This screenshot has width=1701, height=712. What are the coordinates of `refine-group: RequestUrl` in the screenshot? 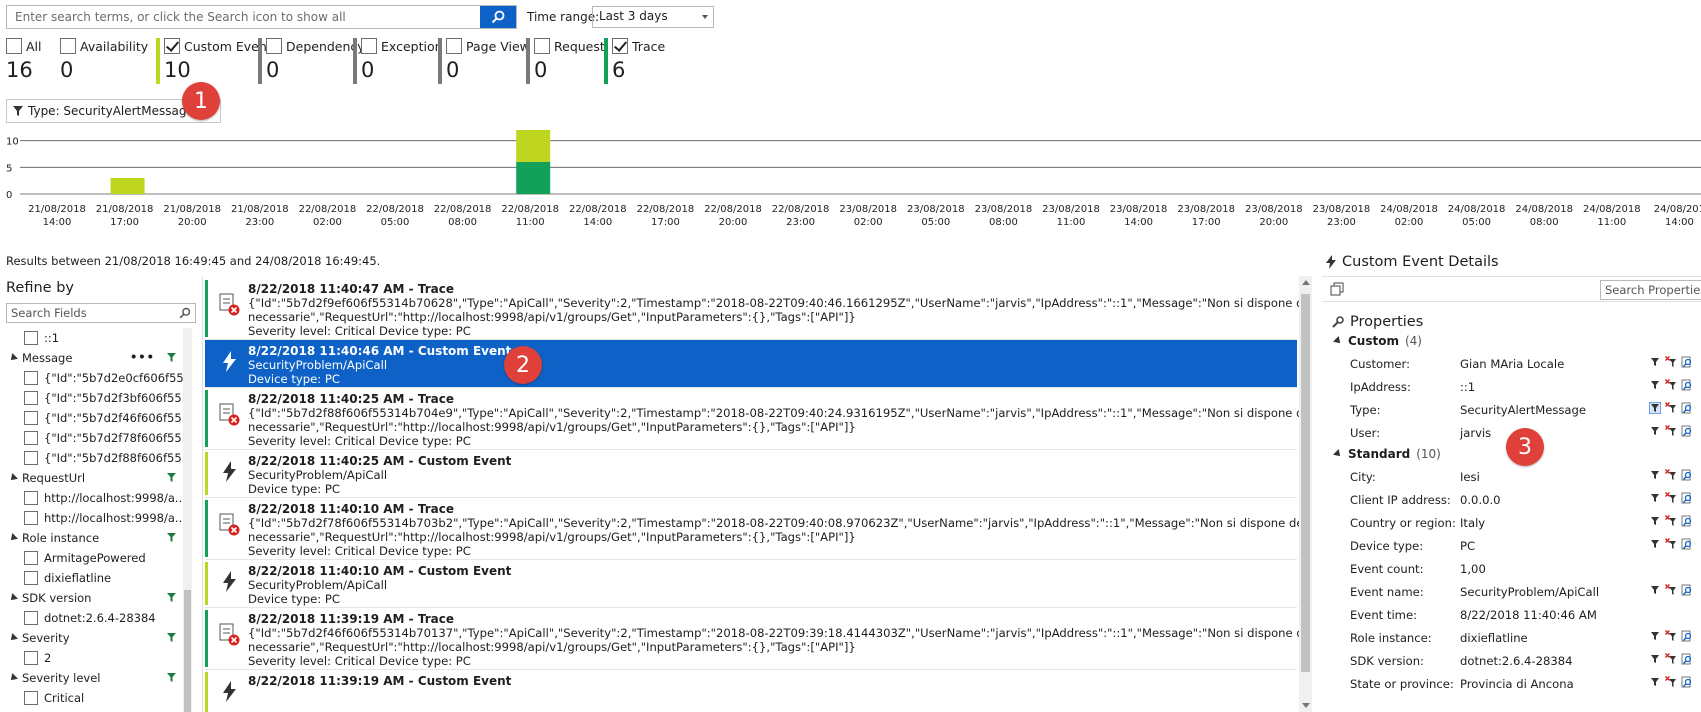 It's located at (96, 478).